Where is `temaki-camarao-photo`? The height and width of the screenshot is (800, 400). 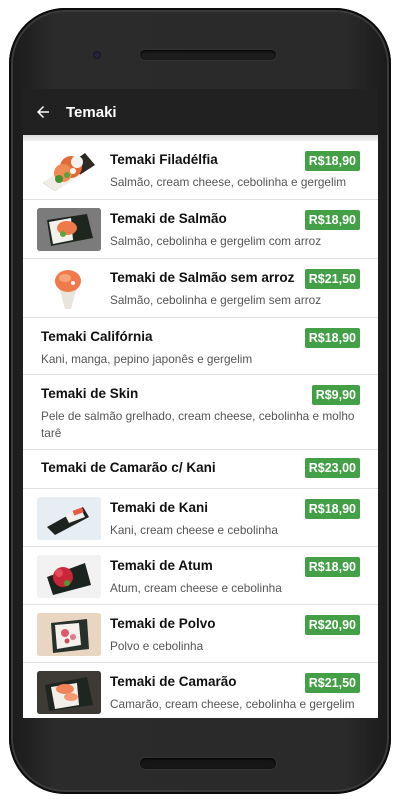
temaki-camarao-photo is located at coordinates (69, 692).